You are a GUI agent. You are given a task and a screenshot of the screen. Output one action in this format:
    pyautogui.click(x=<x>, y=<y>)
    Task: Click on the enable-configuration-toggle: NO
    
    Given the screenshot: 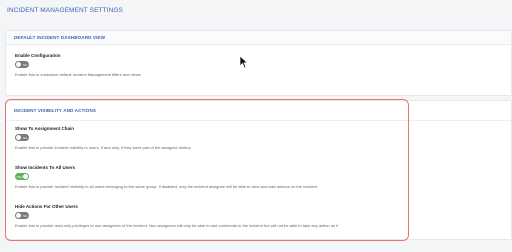 What is the action you would take?
    pyautogui.click(x=22, y=64)
    